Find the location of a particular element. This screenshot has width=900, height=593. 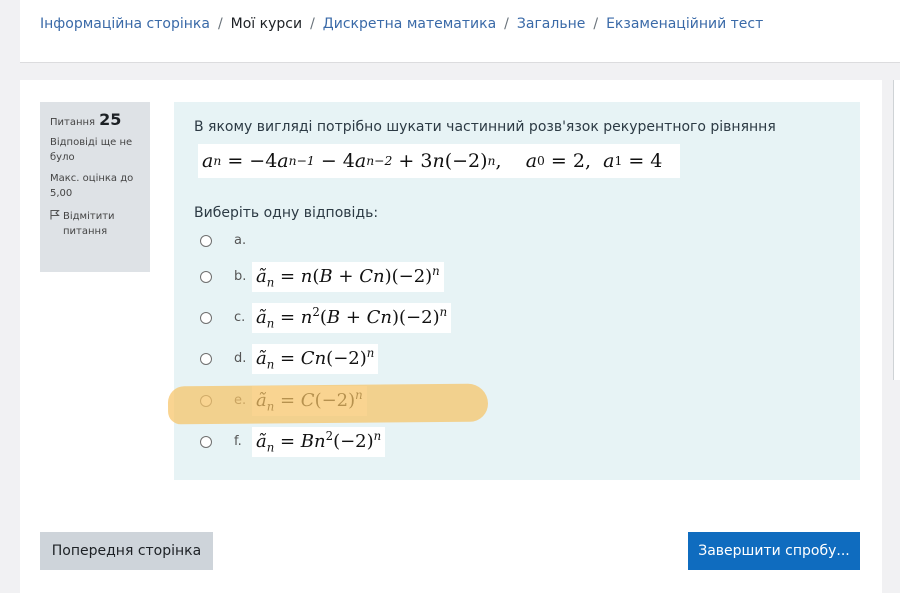

previous-page-button: Попередня сторінка is located at coordinates (126, 551).